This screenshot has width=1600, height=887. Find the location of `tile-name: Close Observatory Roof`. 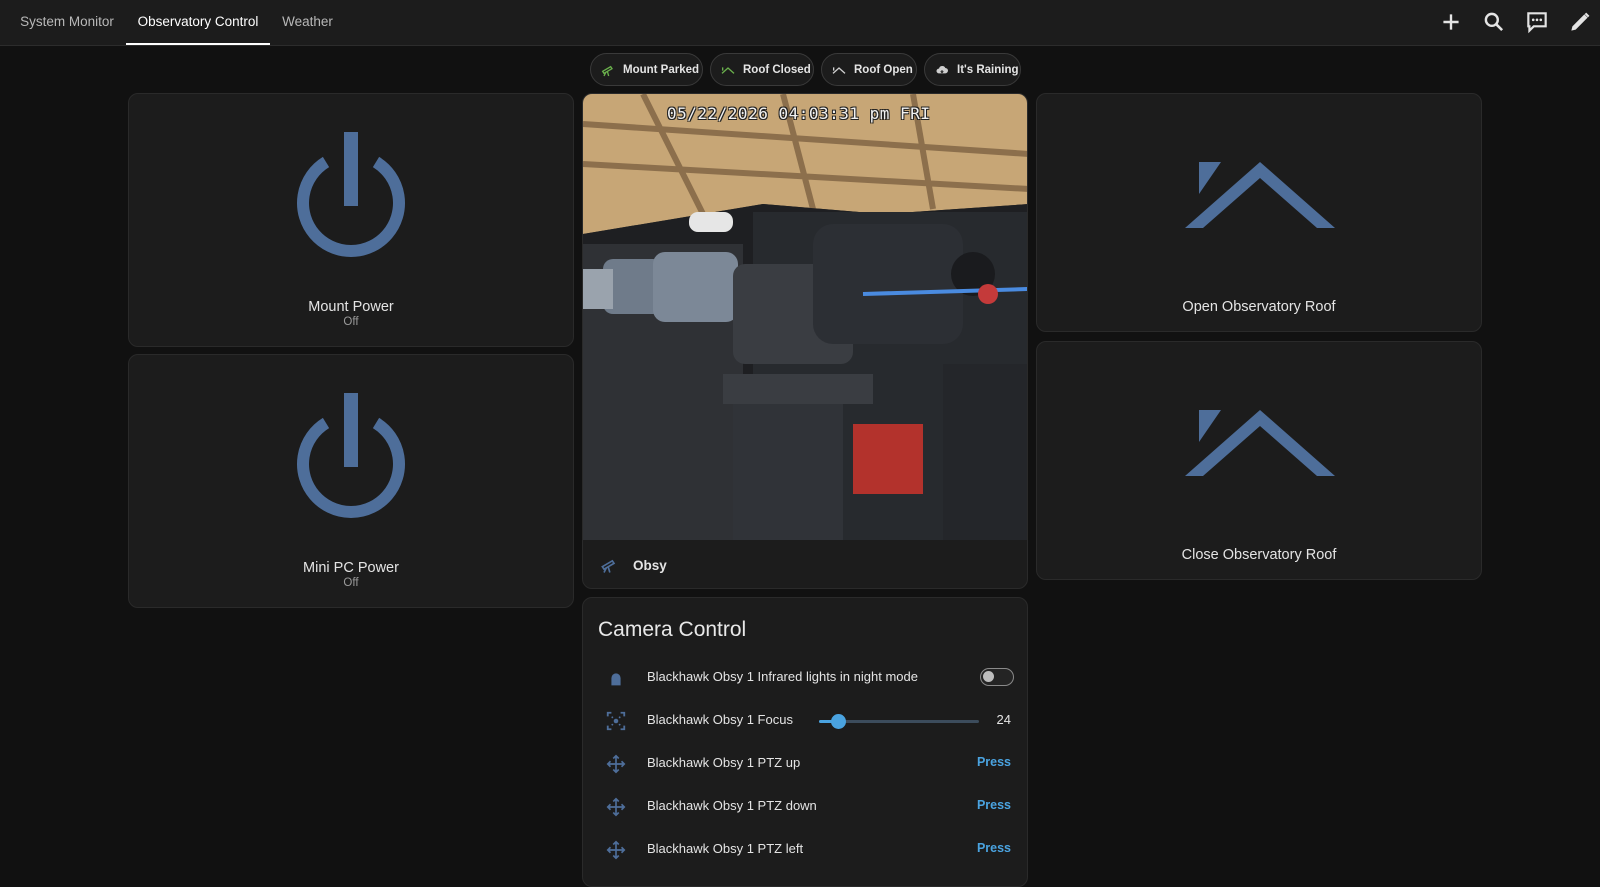

tile-name: Close Observatory Roof is located at coordinates (1259, 555).